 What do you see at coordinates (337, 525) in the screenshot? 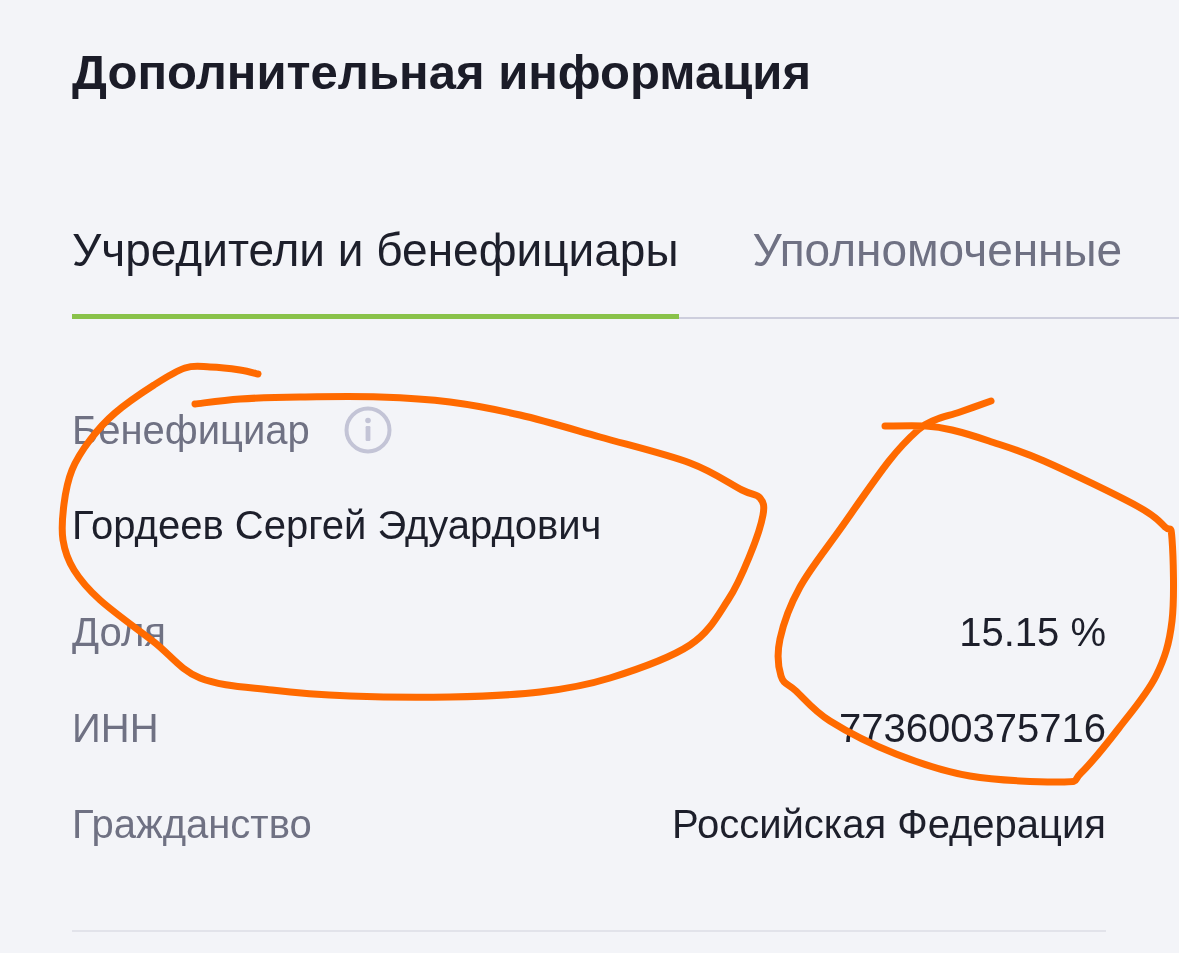
I see `beneficiary-name: Гордеев Сергей Эдуардович` at bounding box center [337, 525].